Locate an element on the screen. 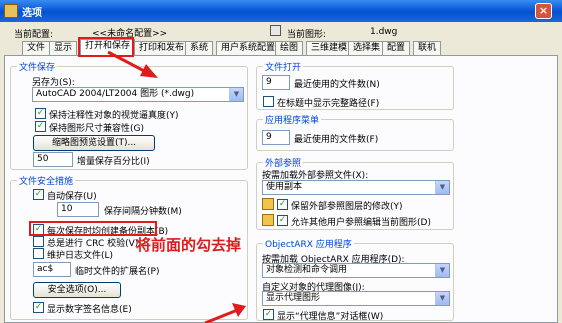 The width and height of the screenshot is (562, 323). save-as-value: AutoCAD 2004/LT2004 图形 (*.dwg) is located at coordinates (115, 94).